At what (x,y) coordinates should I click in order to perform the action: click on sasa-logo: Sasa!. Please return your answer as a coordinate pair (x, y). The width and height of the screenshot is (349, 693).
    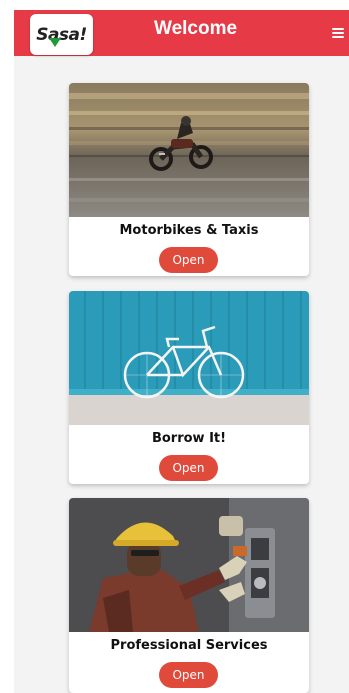
    Looking at the image, I should click on (61, 34).